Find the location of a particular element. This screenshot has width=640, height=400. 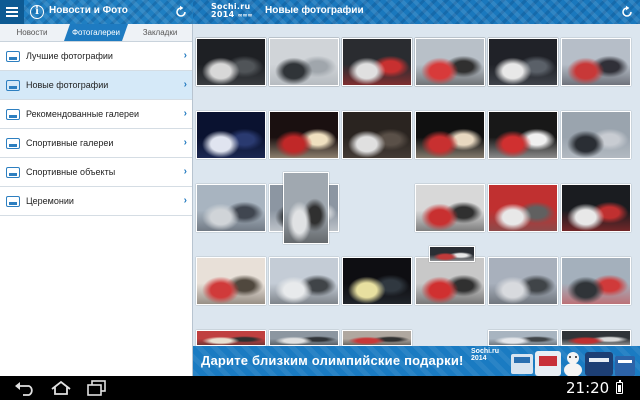

sidebar-tabs: Новости Фотогалереи Закладки is located at coordinates (96, 33).